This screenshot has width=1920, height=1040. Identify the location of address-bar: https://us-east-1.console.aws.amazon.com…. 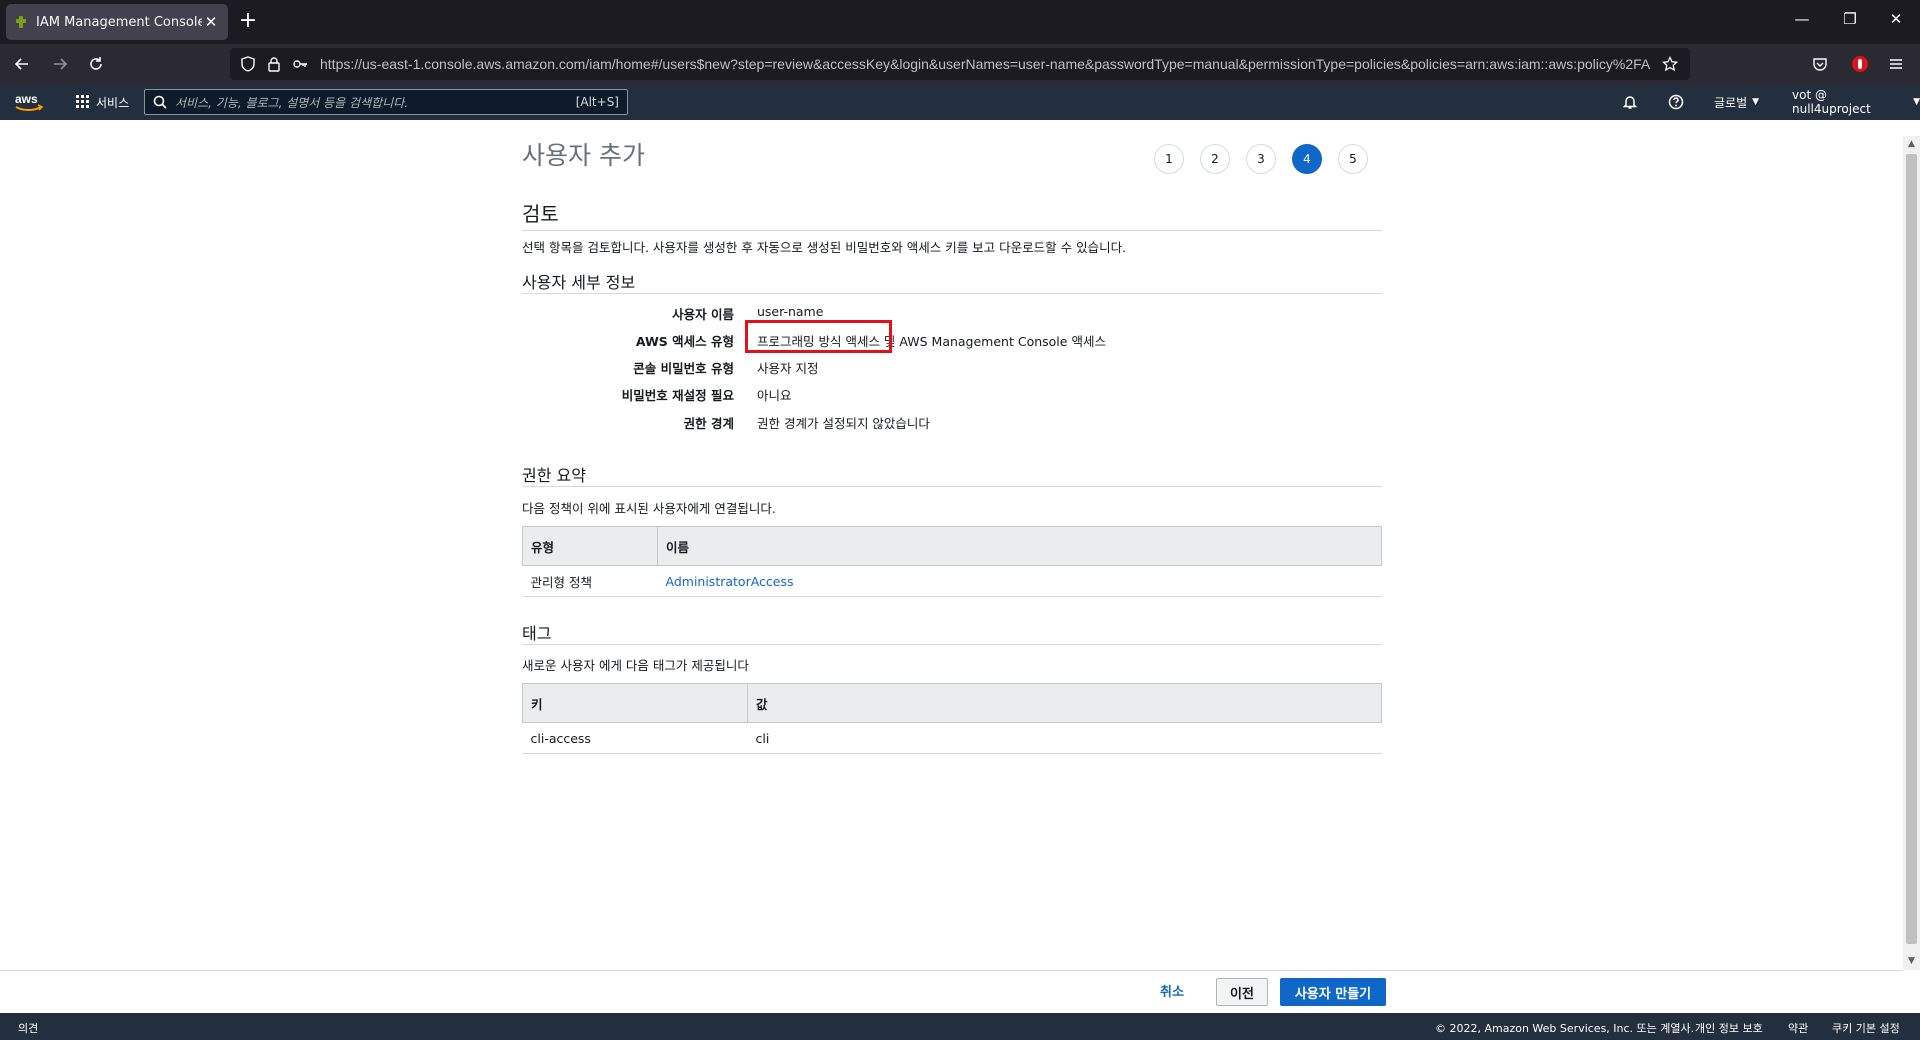
(960, 64).